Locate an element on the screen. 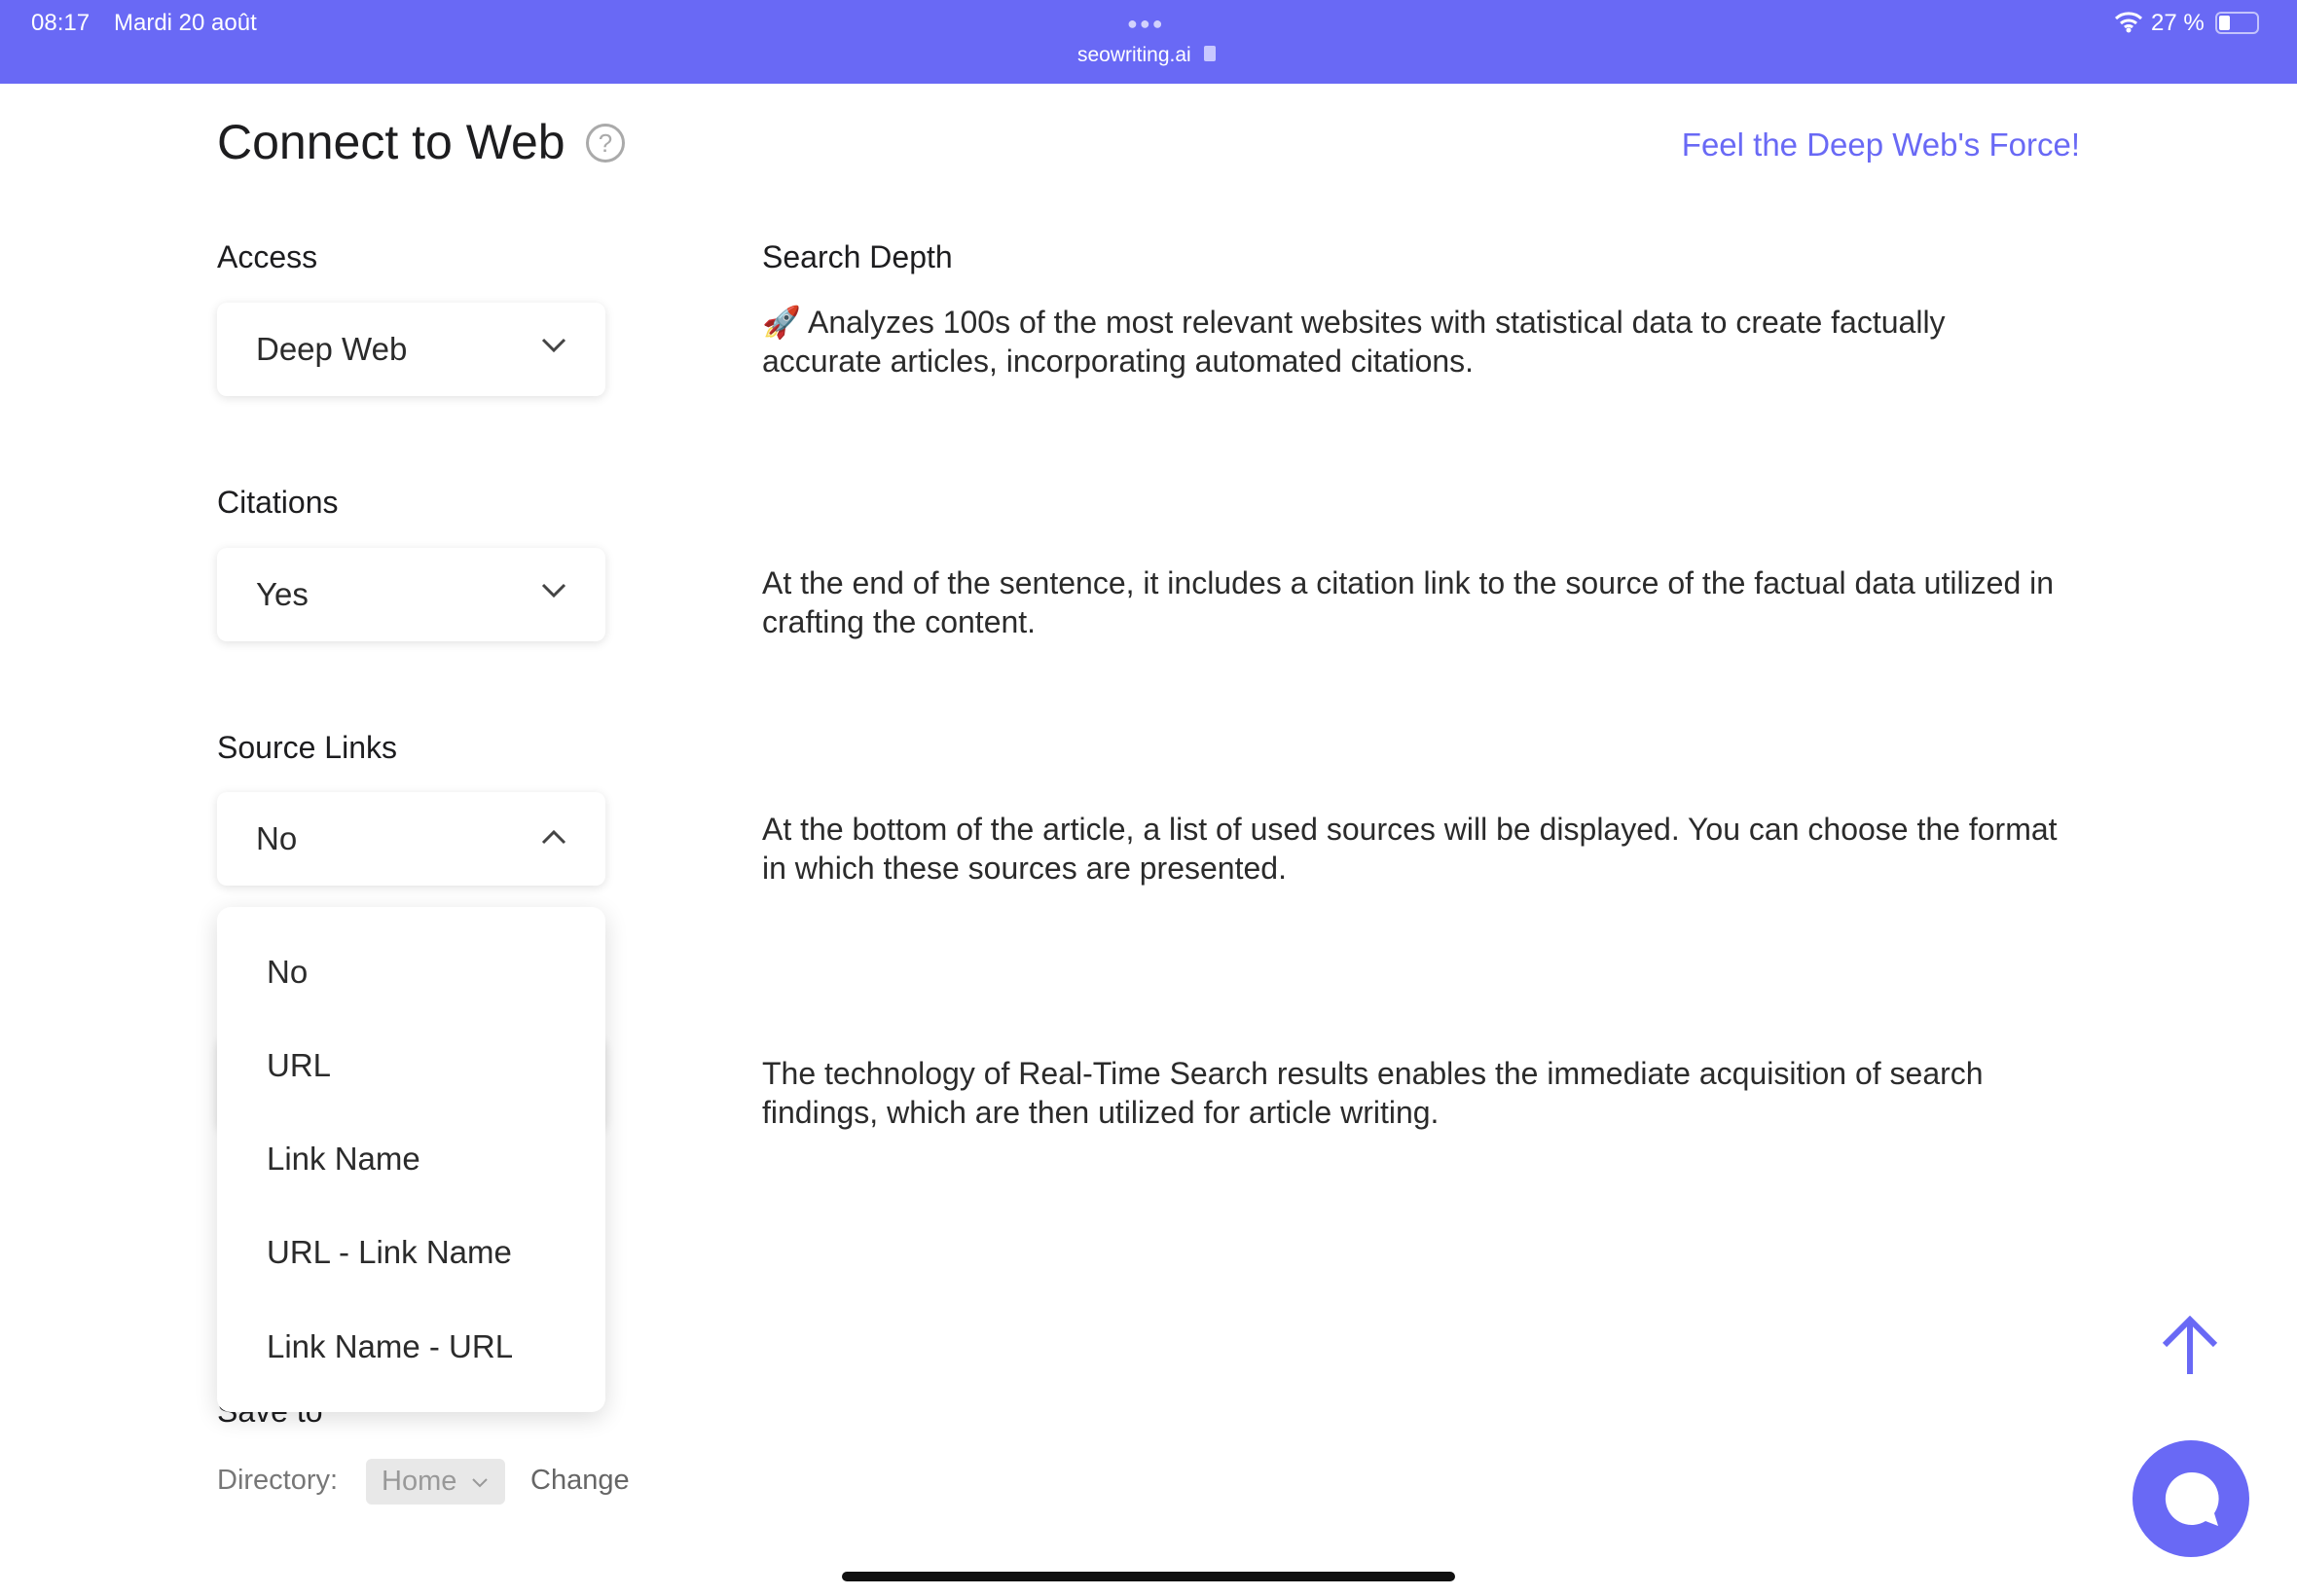 The height and width of the screenshot is (1596, 2297). option-url: URL is located at coordinates (299, 1065).